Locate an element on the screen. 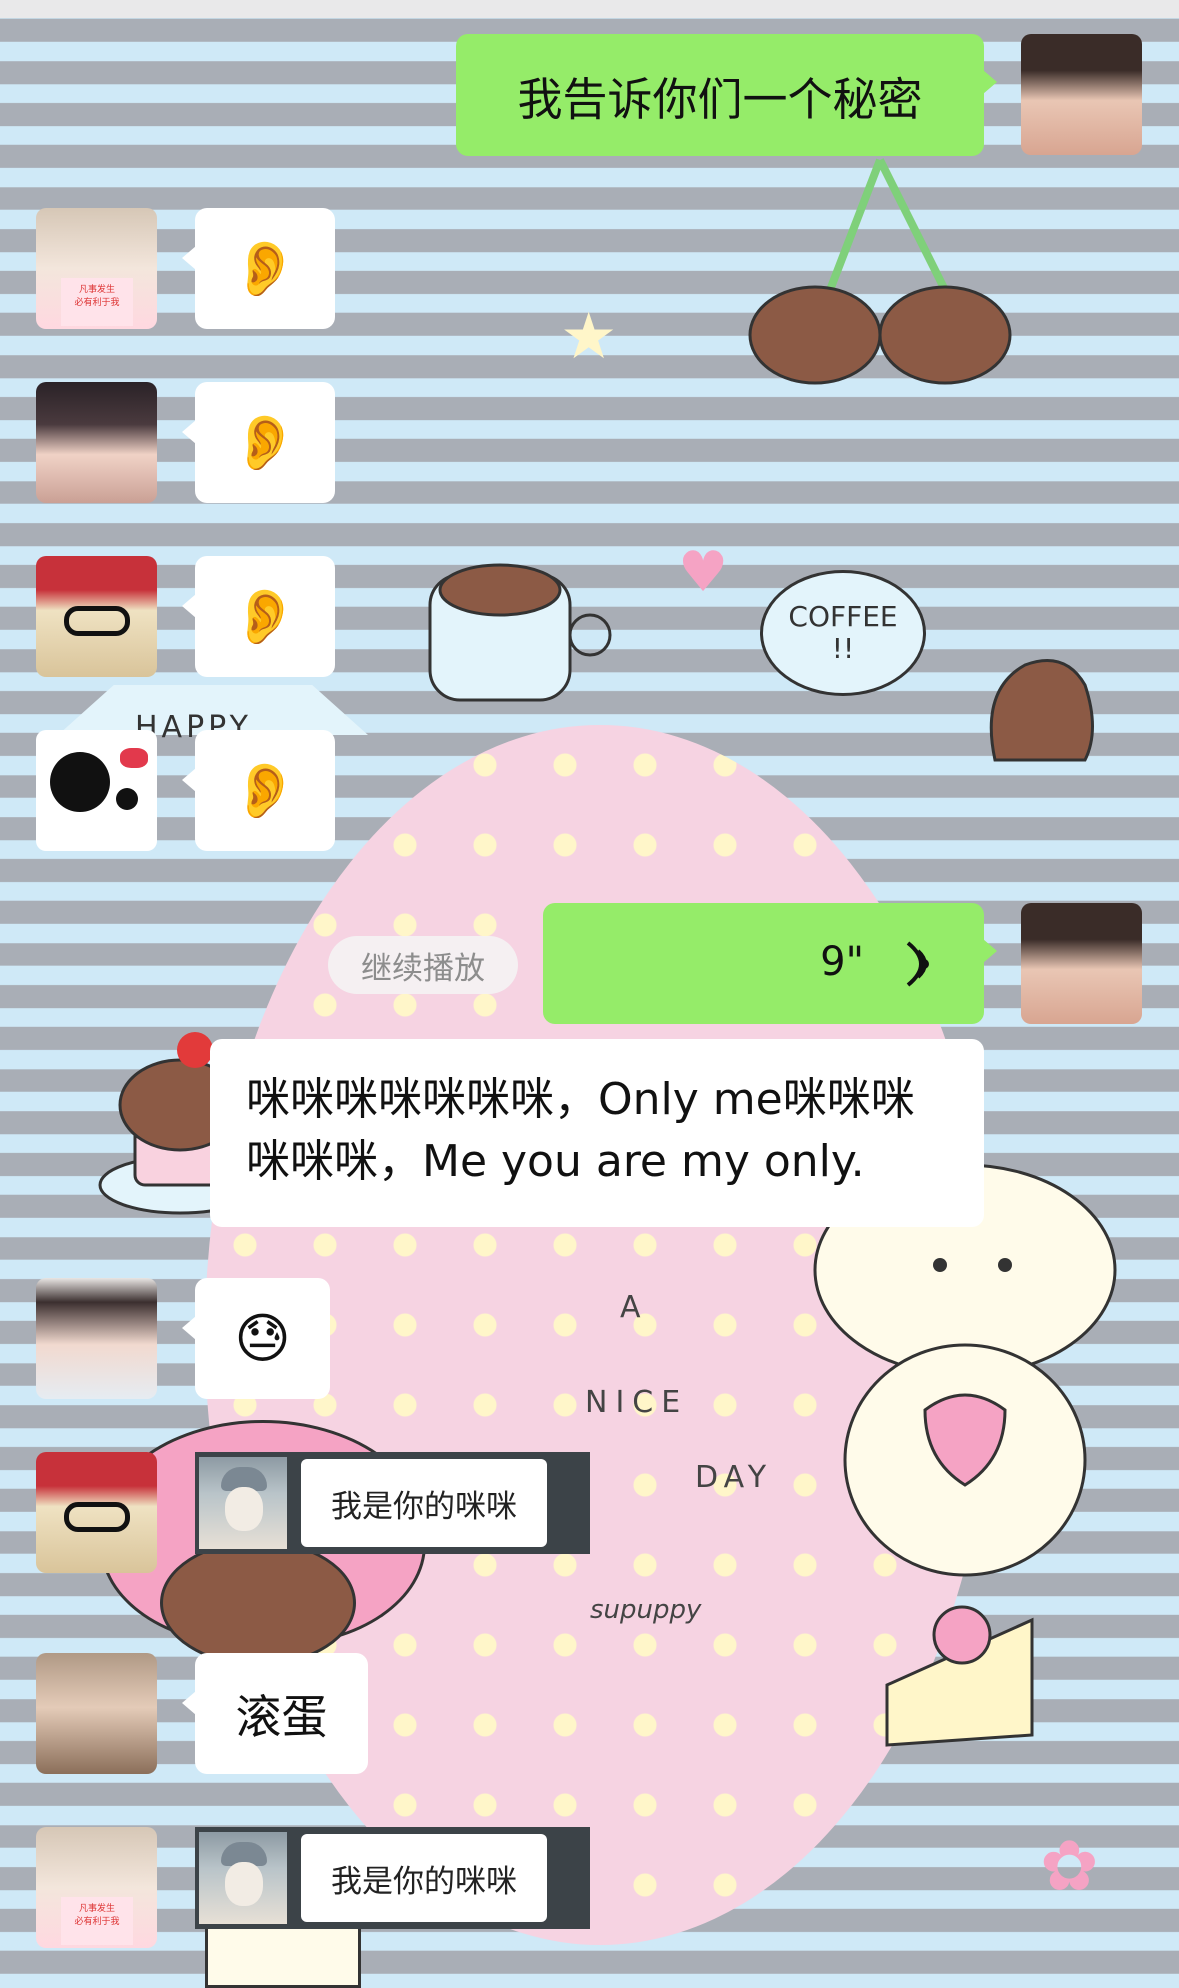  sweat-emoji-bubble: 😓 is located at coordinates (256, 1338).